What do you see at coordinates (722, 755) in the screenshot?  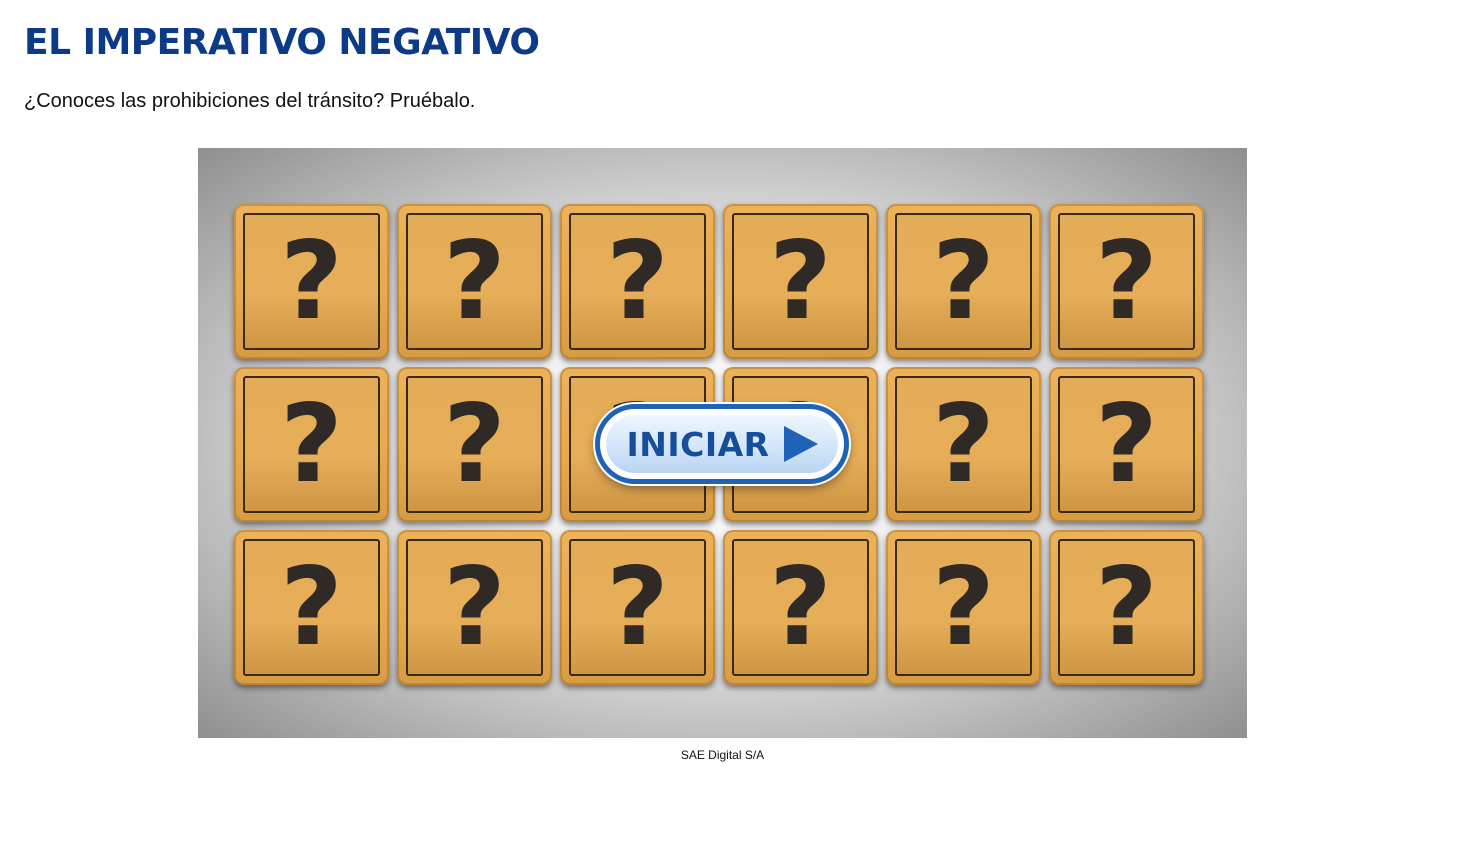 I see `image-credit: SAE Digital S/A` at bounding box center [722, 755].